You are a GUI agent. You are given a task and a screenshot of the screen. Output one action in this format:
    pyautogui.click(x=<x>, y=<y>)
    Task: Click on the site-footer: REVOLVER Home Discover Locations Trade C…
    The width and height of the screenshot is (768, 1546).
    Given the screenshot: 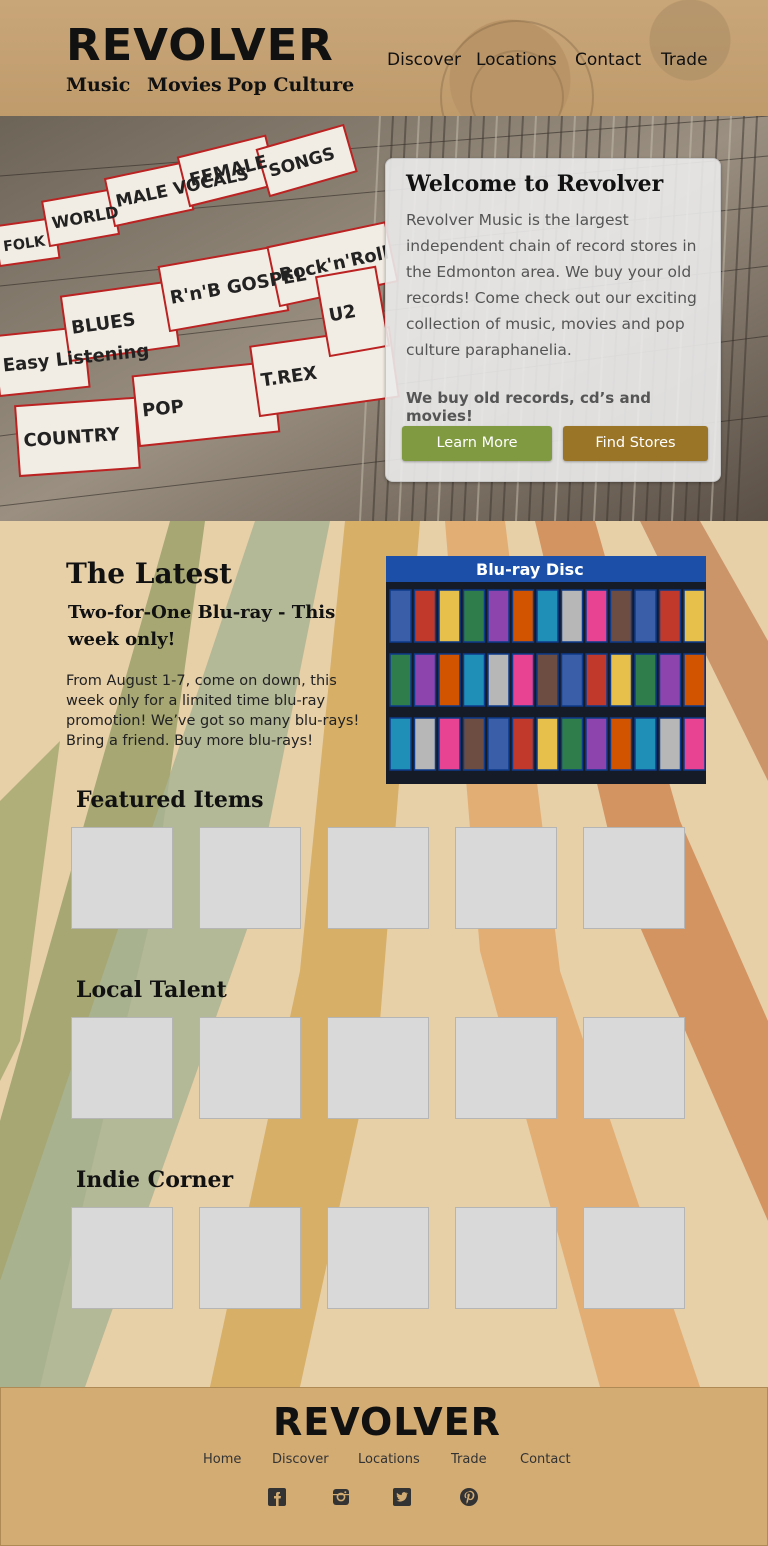 What is the action you would take?
    pyautogui.click(x=384, y=1466)
    